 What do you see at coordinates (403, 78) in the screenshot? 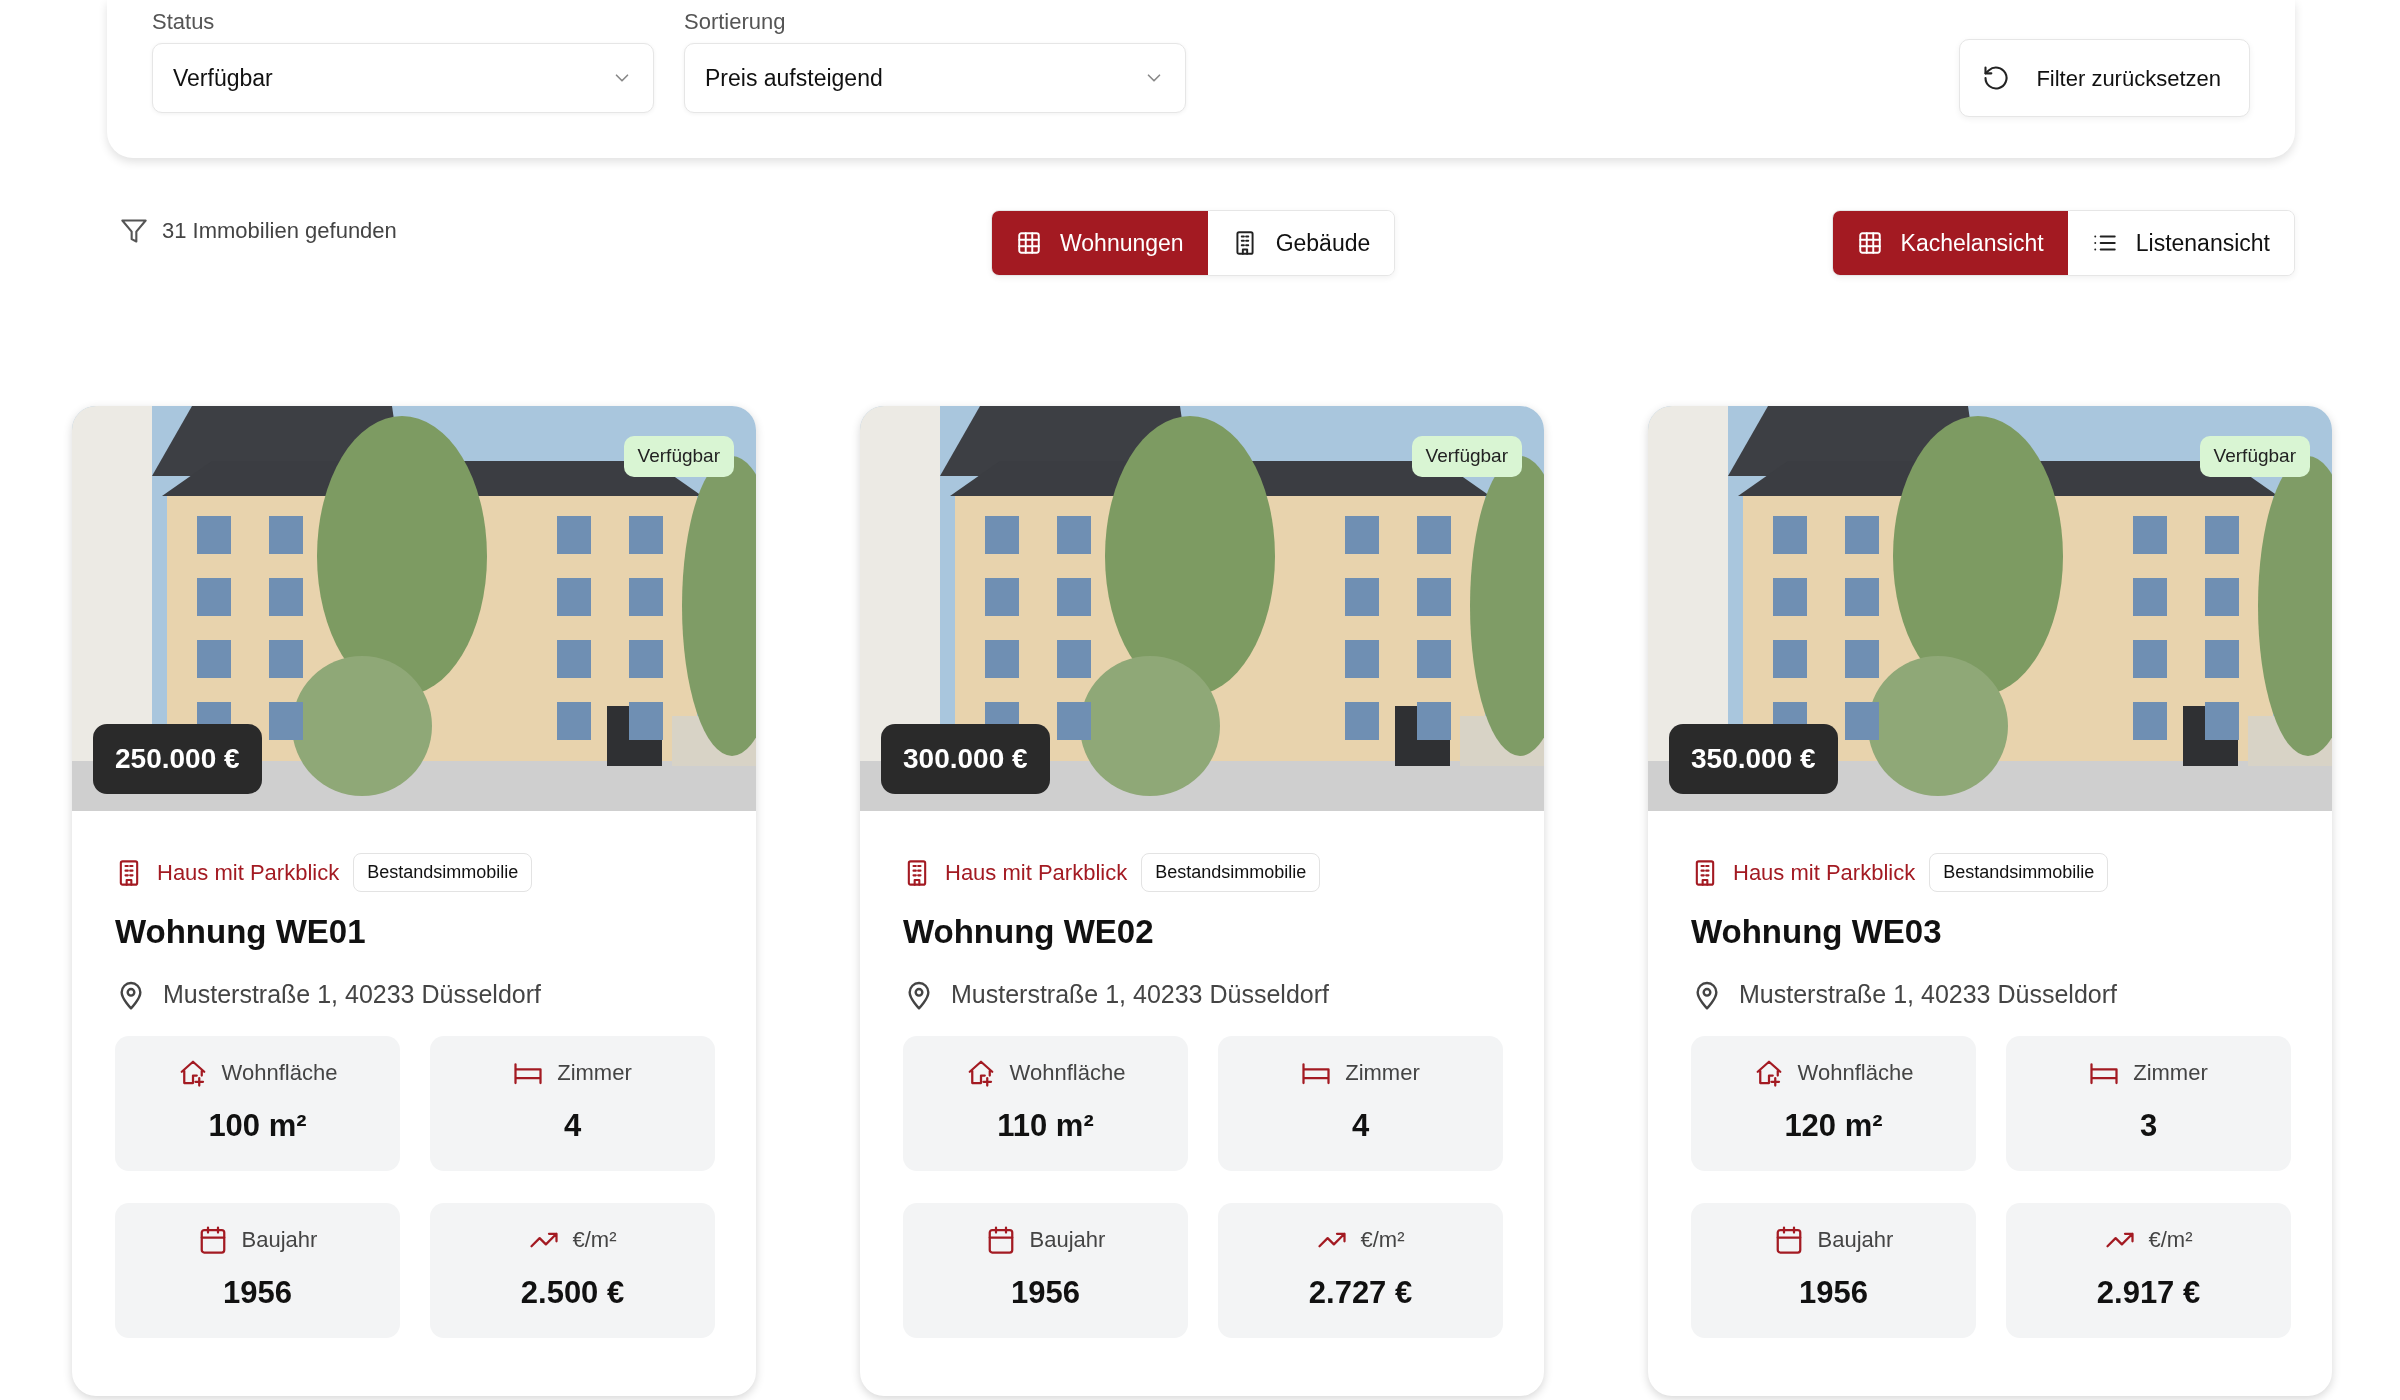
I see `select-field: Verfügbar` at bounding box center [403, 78].